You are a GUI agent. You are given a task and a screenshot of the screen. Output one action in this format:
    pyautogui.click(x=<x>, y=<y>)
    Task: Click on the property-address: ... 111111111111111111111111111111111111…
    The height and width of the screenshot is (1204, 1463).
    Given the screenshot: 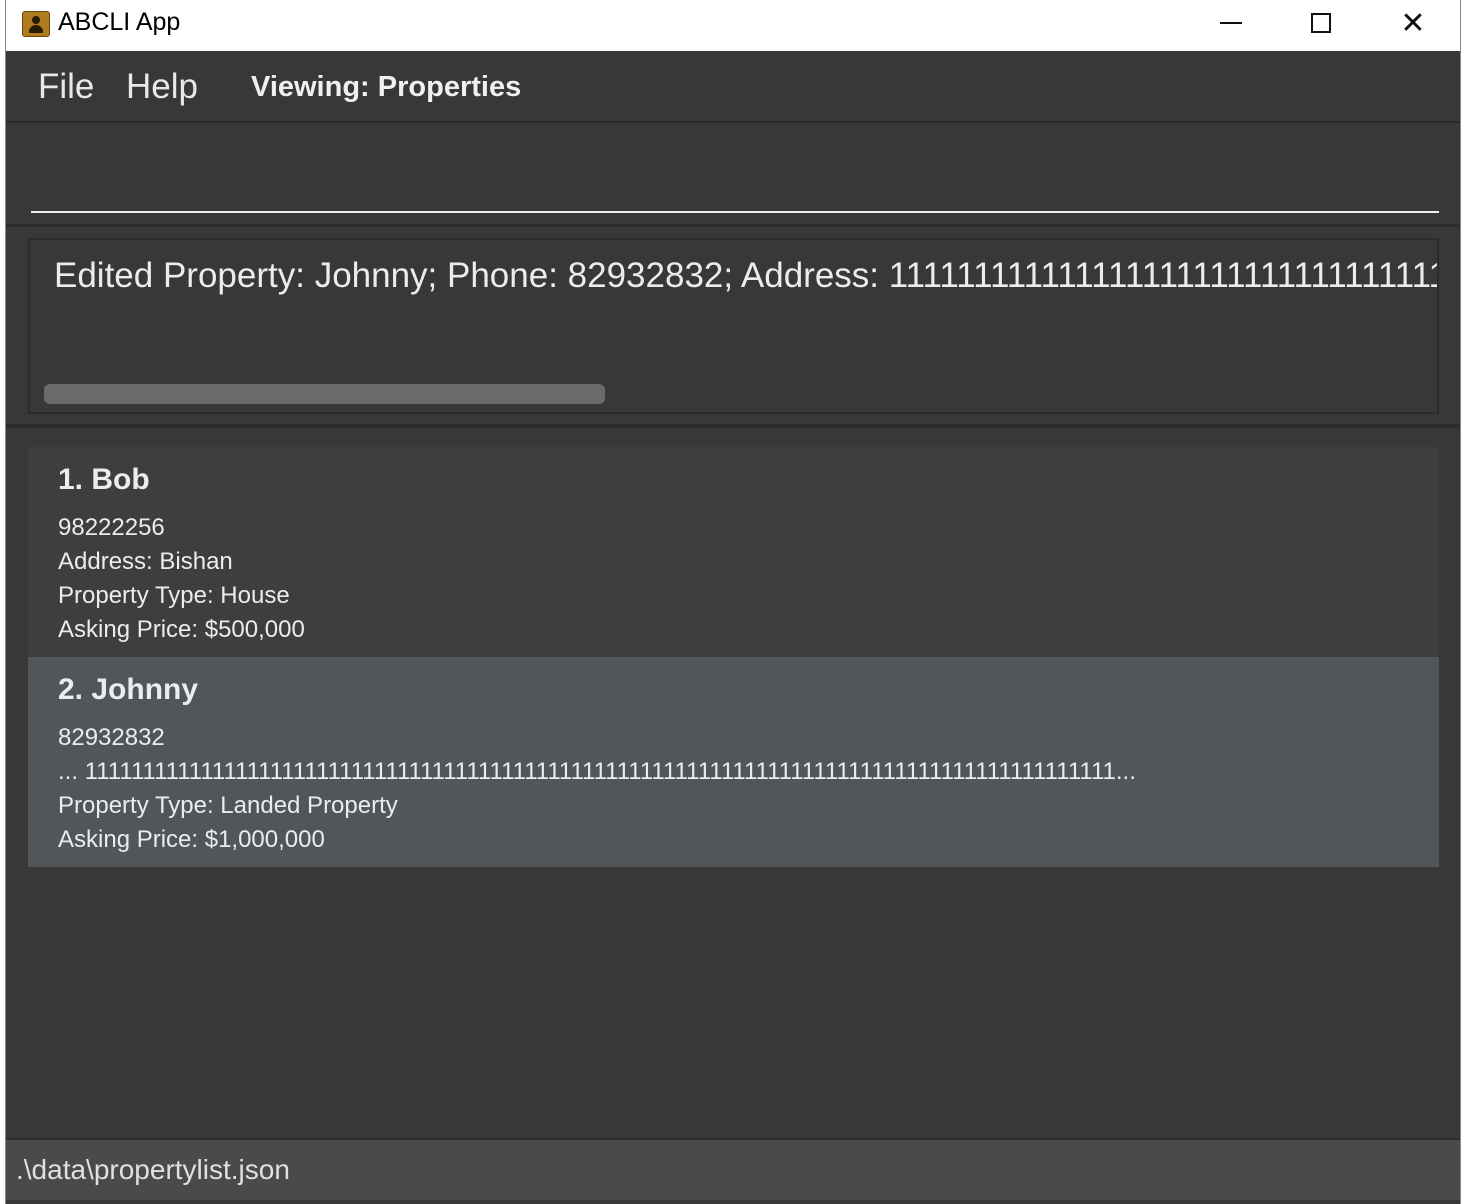 What is the action you would take?
    pyautogui.click(x=597, y=771)
    